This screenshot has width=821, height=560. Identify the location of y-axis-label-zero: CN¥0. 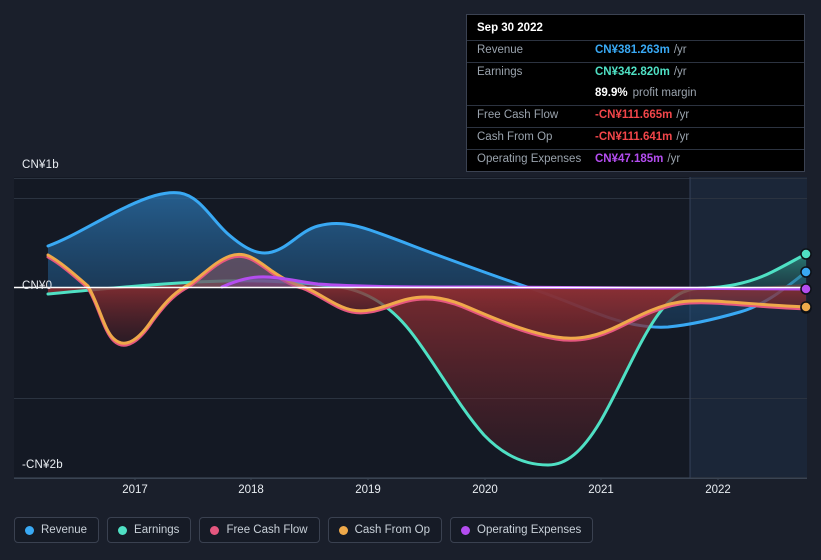
(37, 286).